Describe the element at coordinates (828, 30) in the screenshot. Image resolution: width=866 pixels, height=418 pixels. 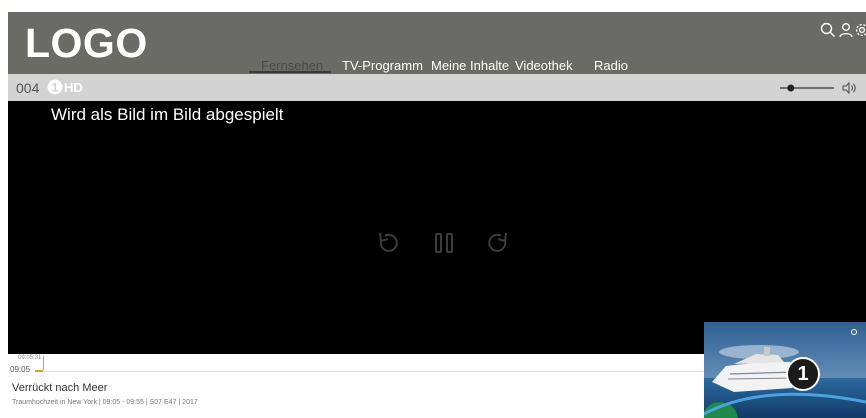
I see `search-icon` at that location.